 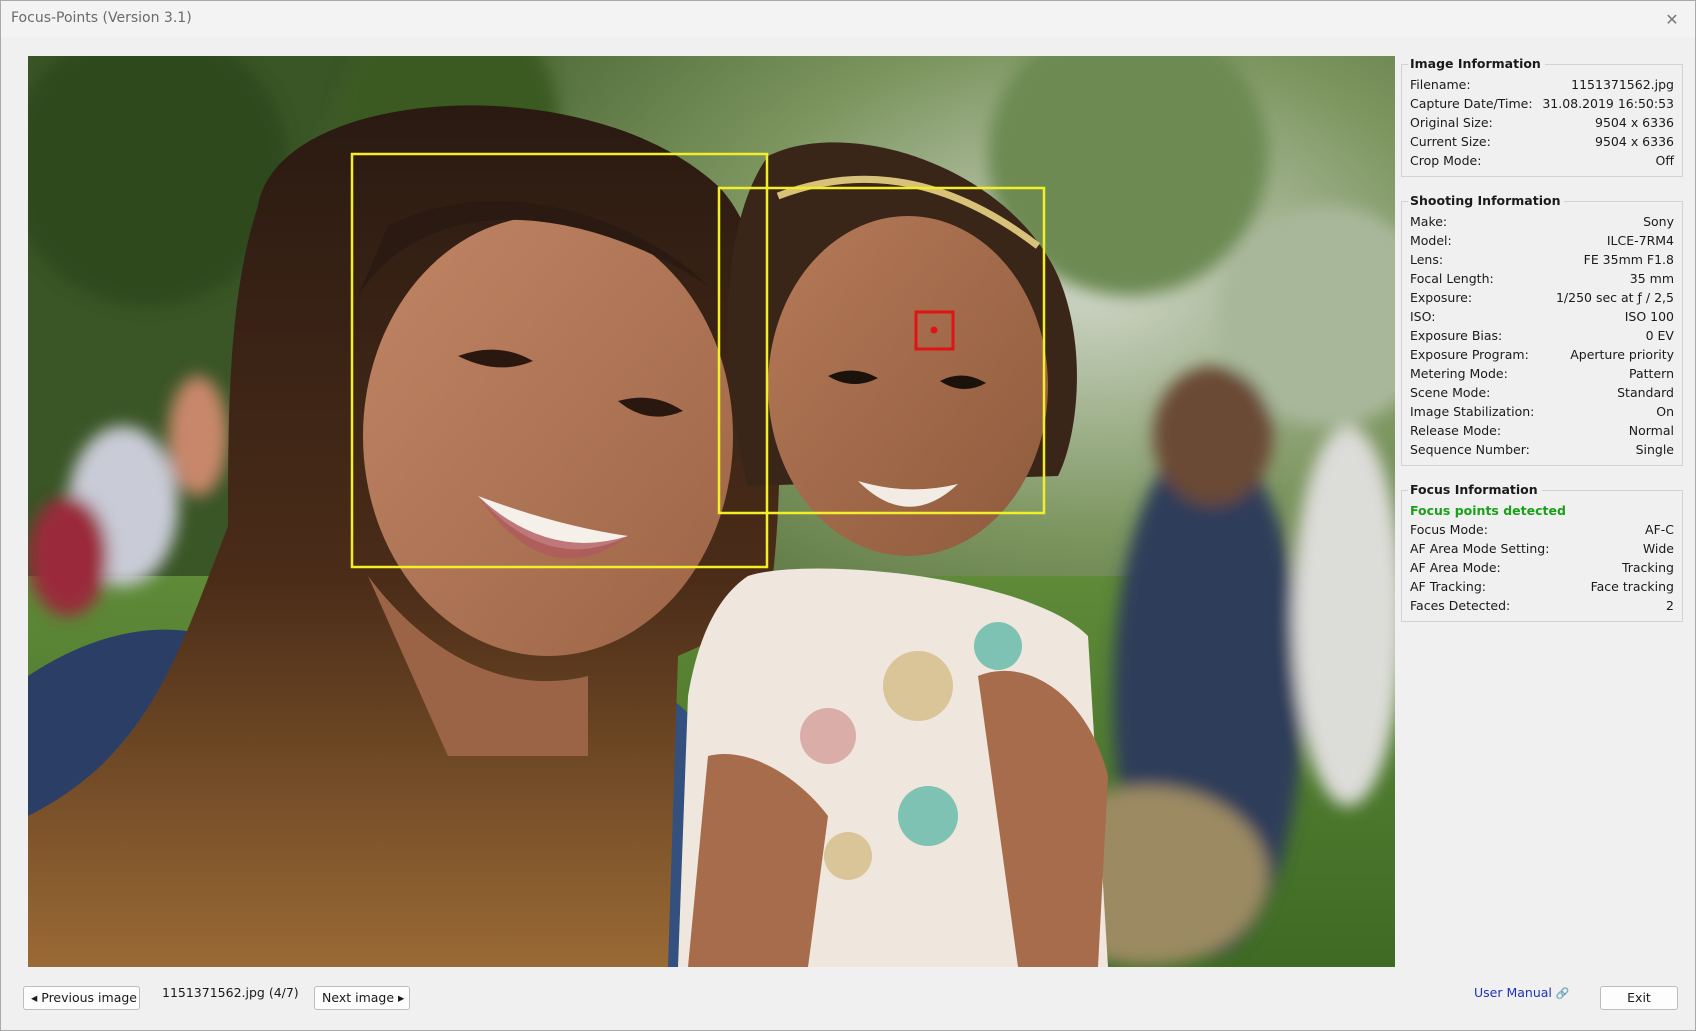 I want to click on info-row-crop-mode: Crop Mode: Off, so click(x=1542, y=160).